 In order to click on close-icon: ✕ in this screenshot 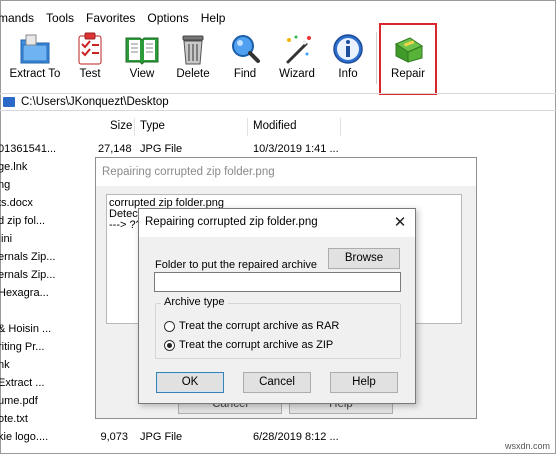, I will do `click(400, 223)`.